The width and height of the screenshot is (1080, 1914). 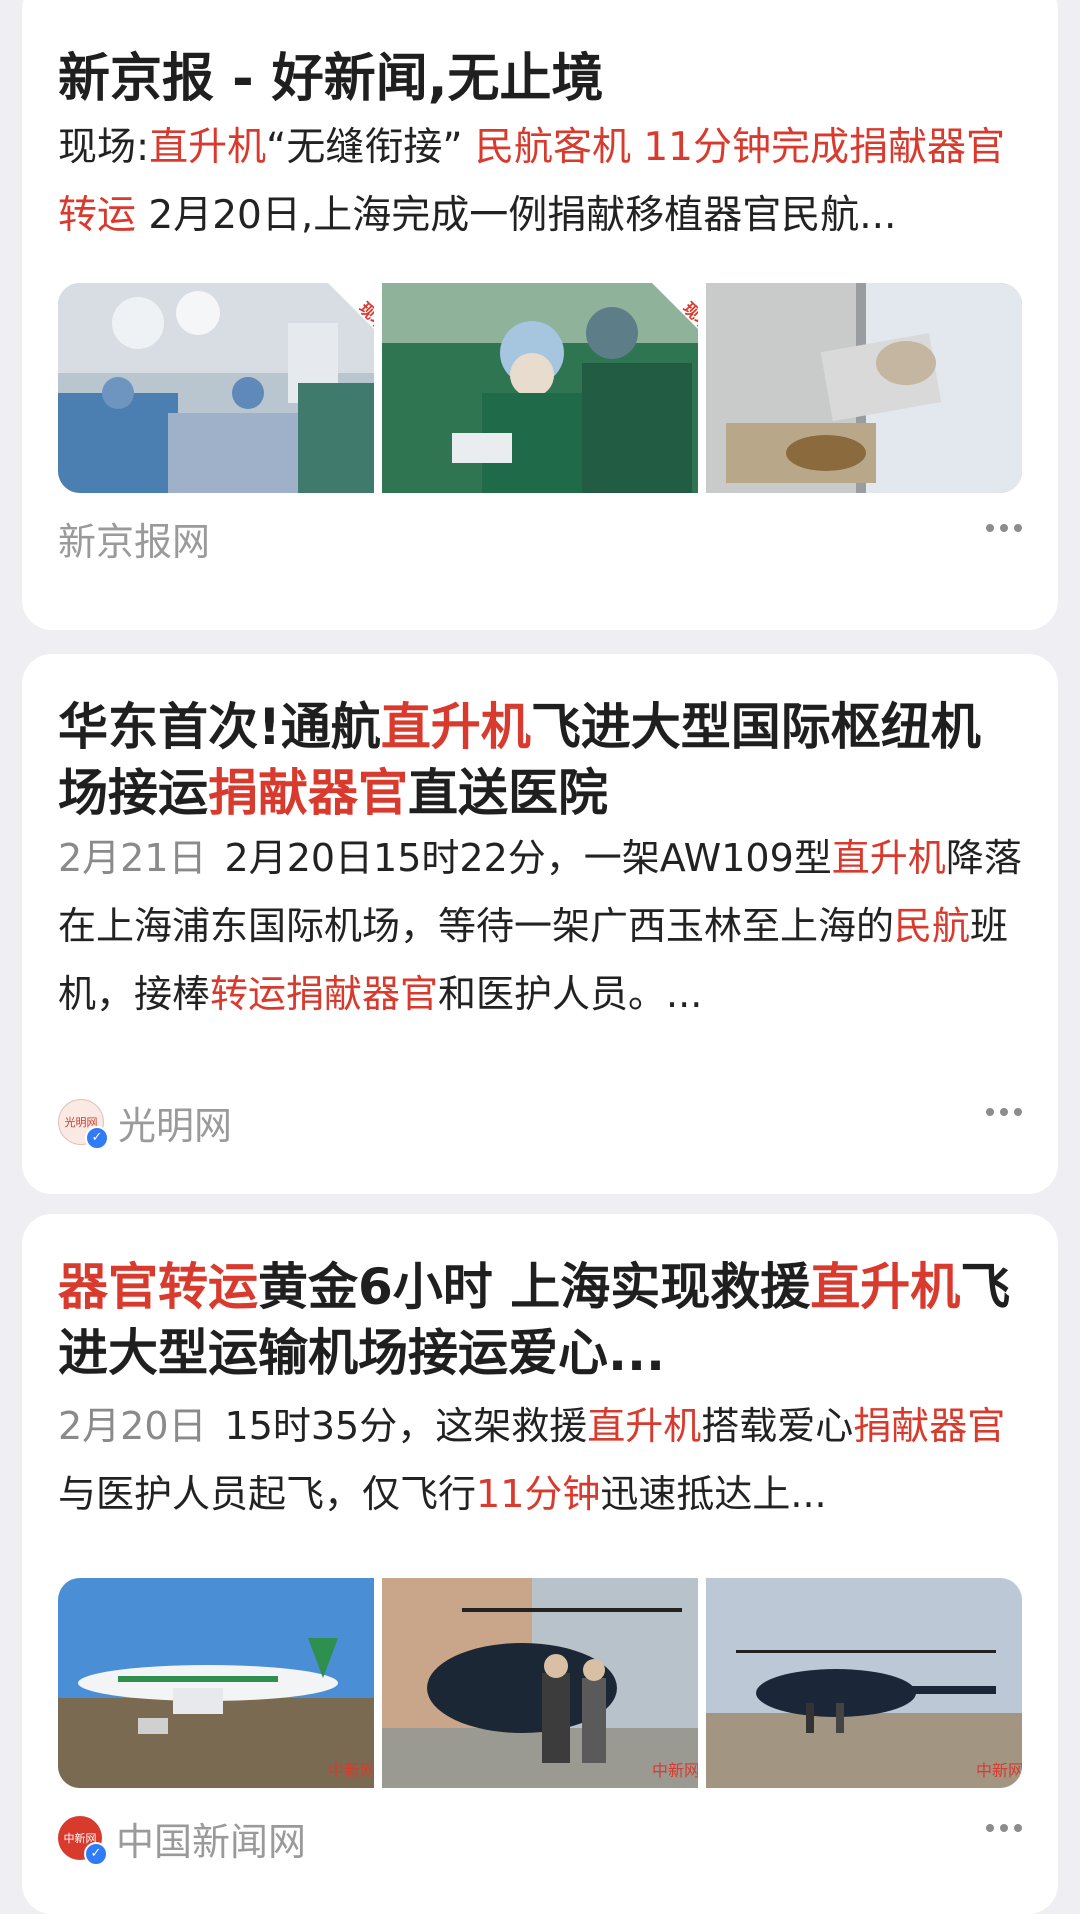 What do you see at coordinates (83, 1841) in the screenshot?
I see `chinanews-logo-icon: 中新网 ✓` at bounding box center [83, 1841].